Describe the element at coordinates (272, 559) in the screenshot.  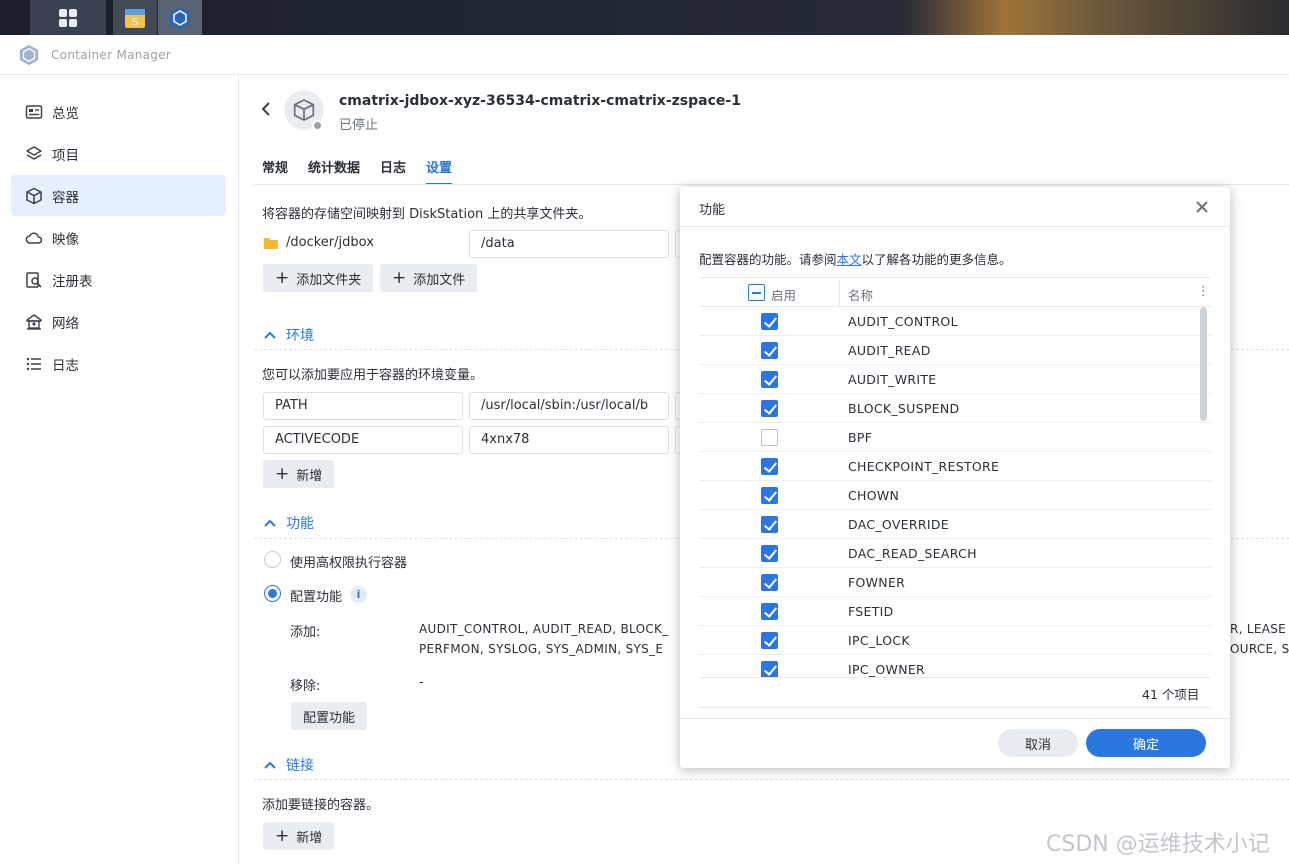
I see `privileged-radio` at that location.